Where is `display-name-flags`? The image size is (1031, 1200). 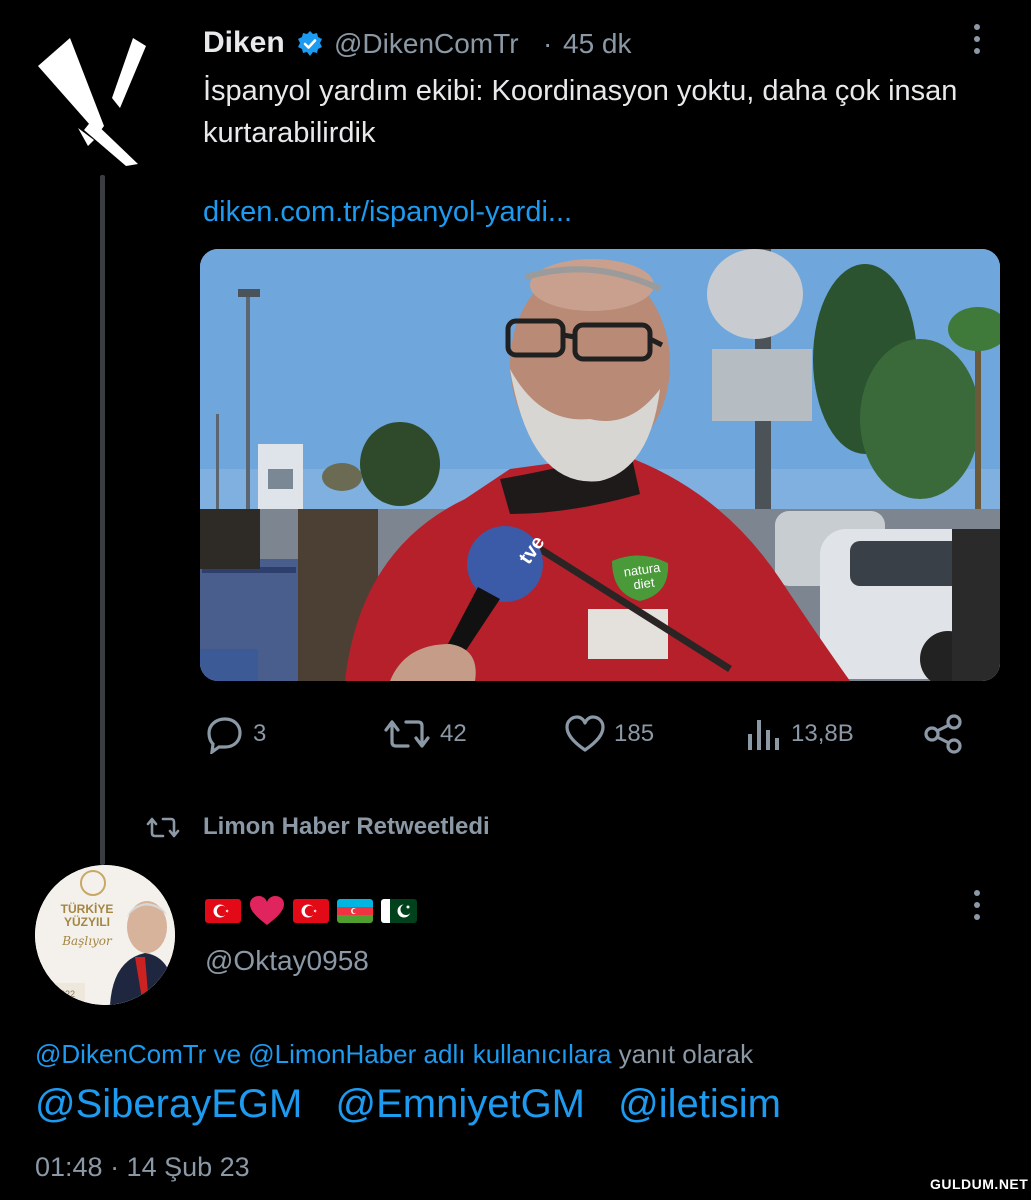 display-name-flags is located at coordinates (311, 911).